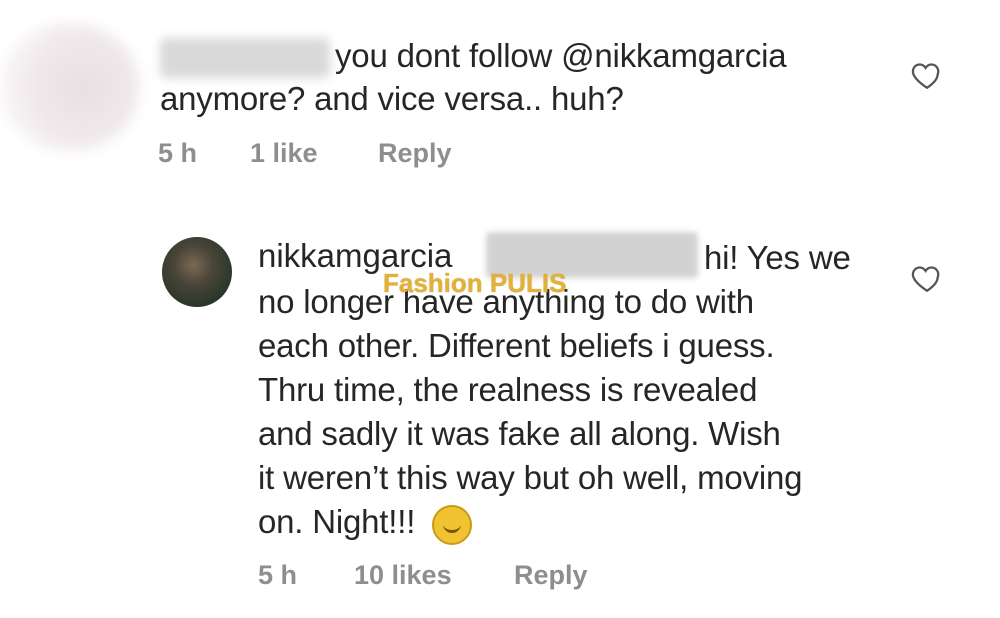 The height and width of the screenshot is (618, 1000). I want to click on comment-1-reply-button: Reply, so click(415, 153).